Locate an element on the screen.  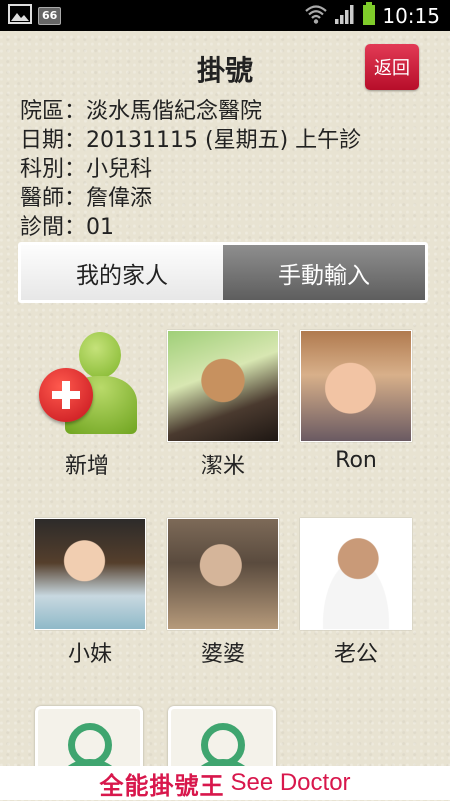
add-member-button: 新增 is located at coordinates (87, 405).